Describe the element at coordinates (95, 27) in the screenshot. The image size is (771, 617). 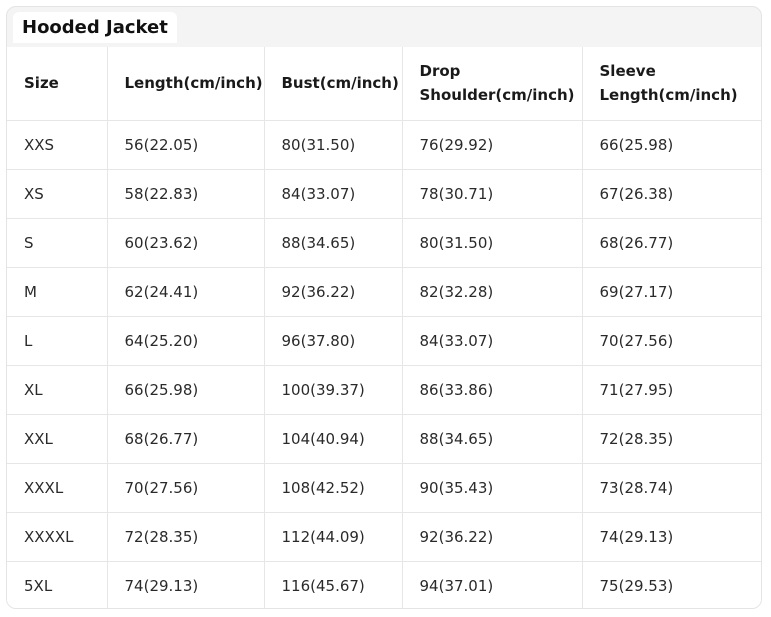
I see `size-chart-title: Hooded Jacket` at that location.